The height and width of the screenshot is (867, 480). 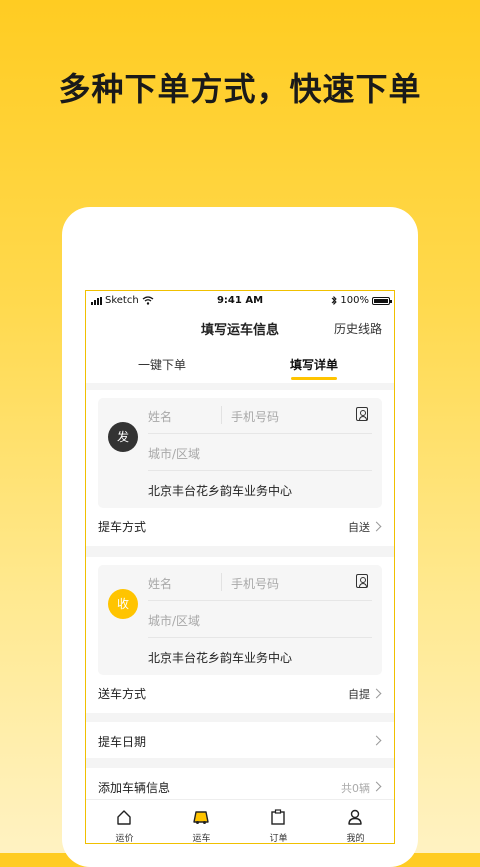 I want to click on order-tabs: 一键下单 填写详单, so click(x=240, y=364).